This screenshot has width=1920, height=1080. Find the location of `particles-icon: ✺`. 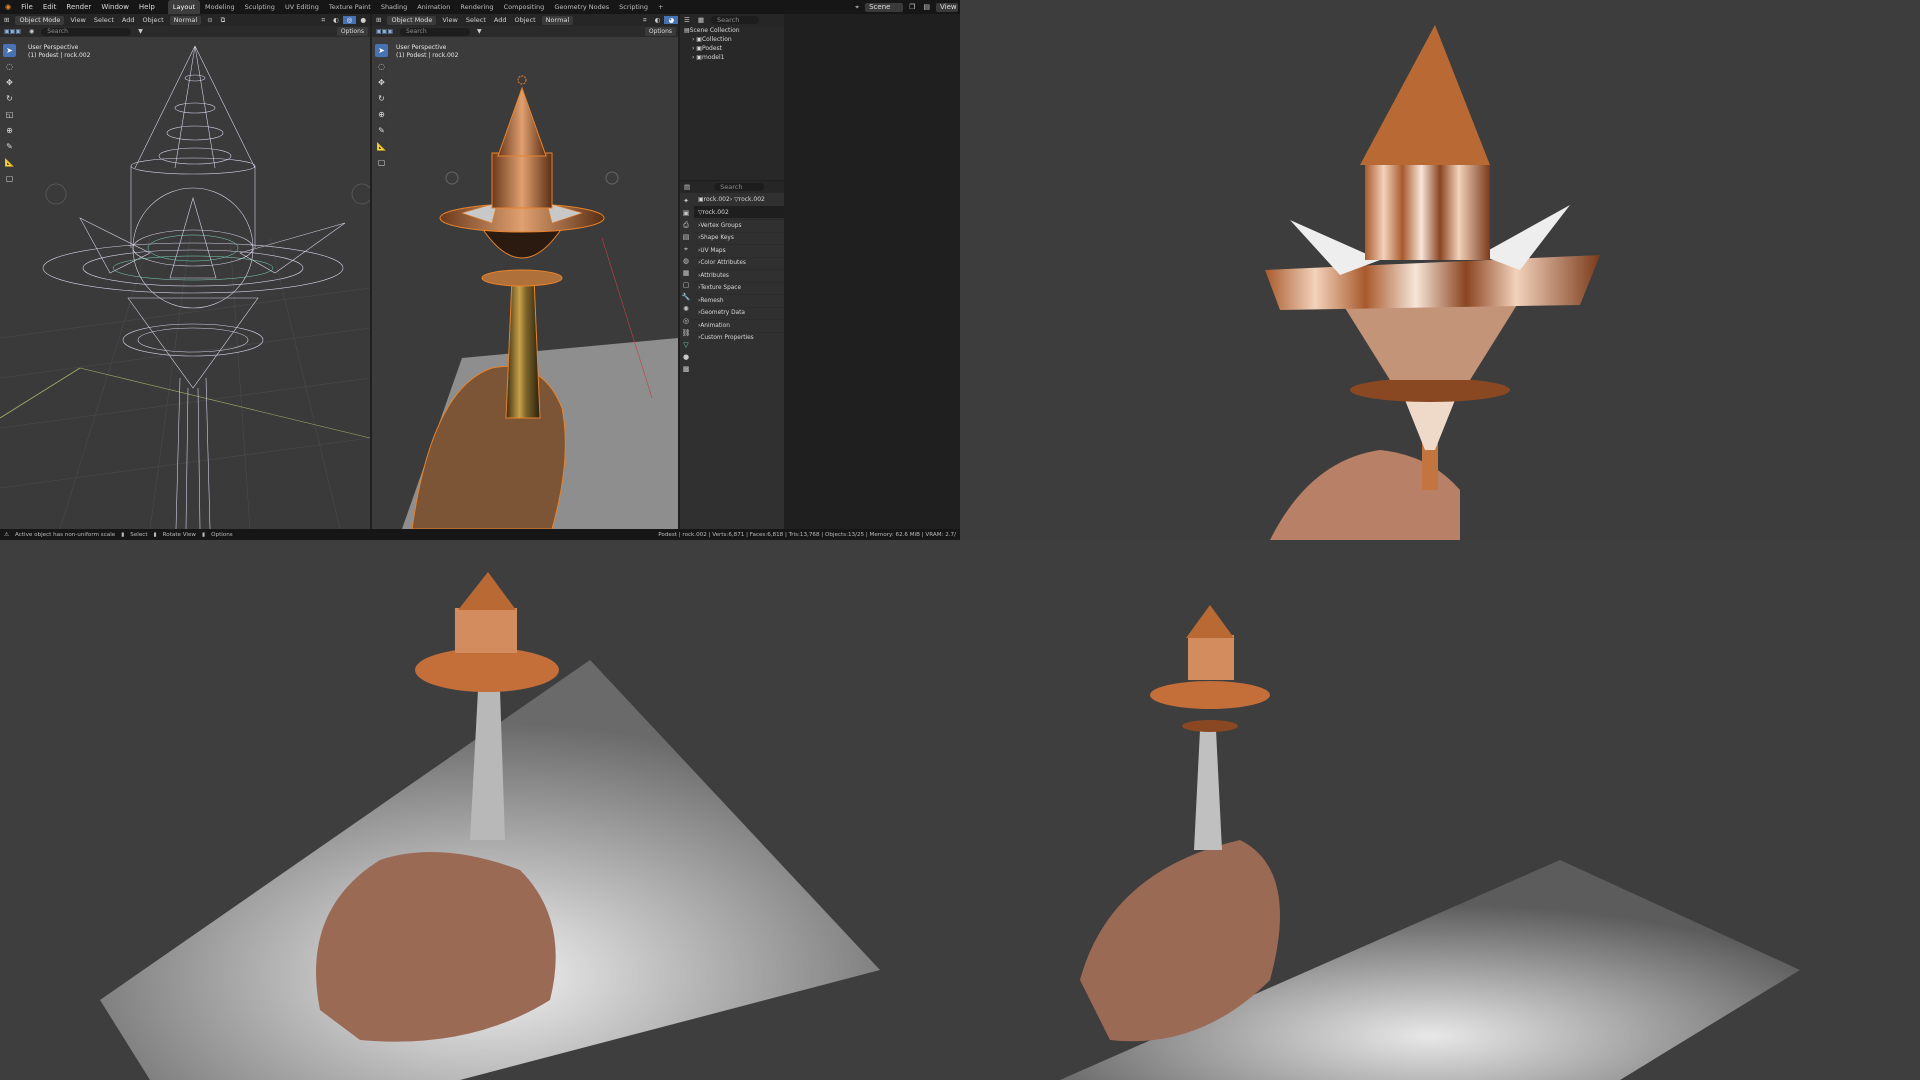

particles-icon: ✺ is located at coordinates (686, 309).